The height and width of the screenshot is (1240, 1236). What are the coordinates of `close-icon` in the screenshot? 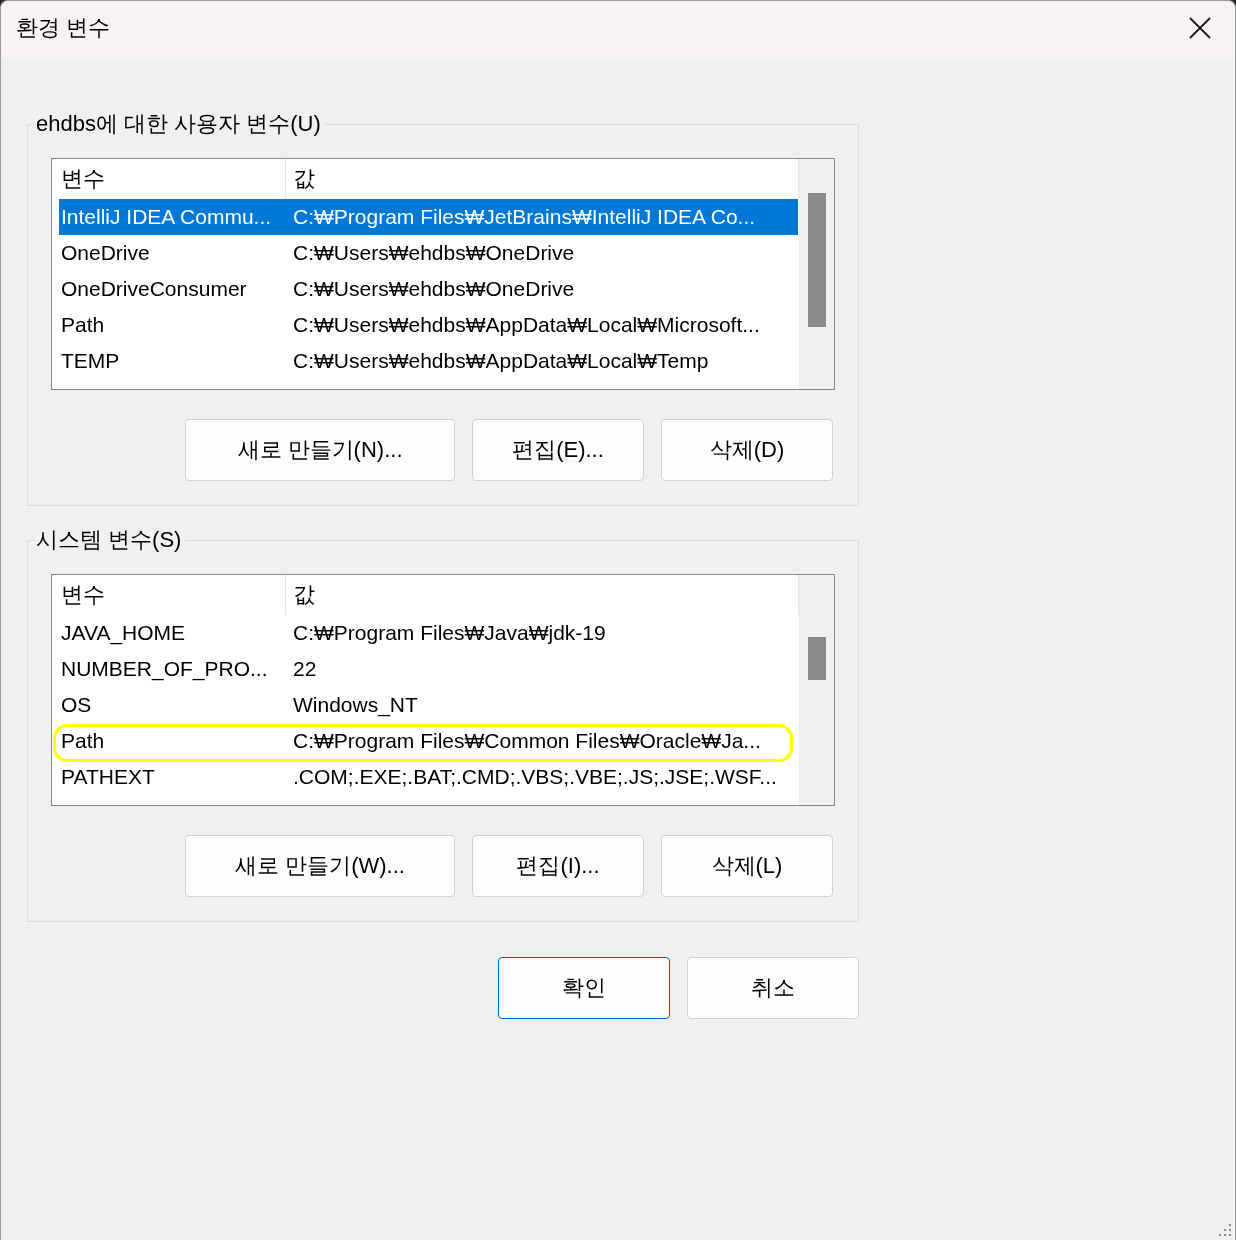 It's located at (1200, 27).